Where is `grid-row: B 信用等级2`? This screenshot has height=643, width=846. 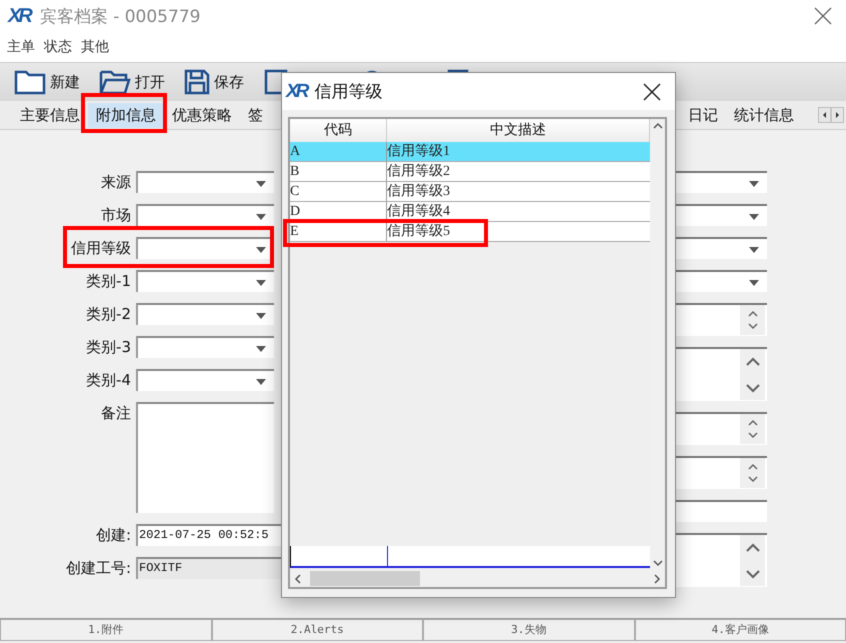 grid-row: B 信用等级2 is located at coordinates (470, 172).